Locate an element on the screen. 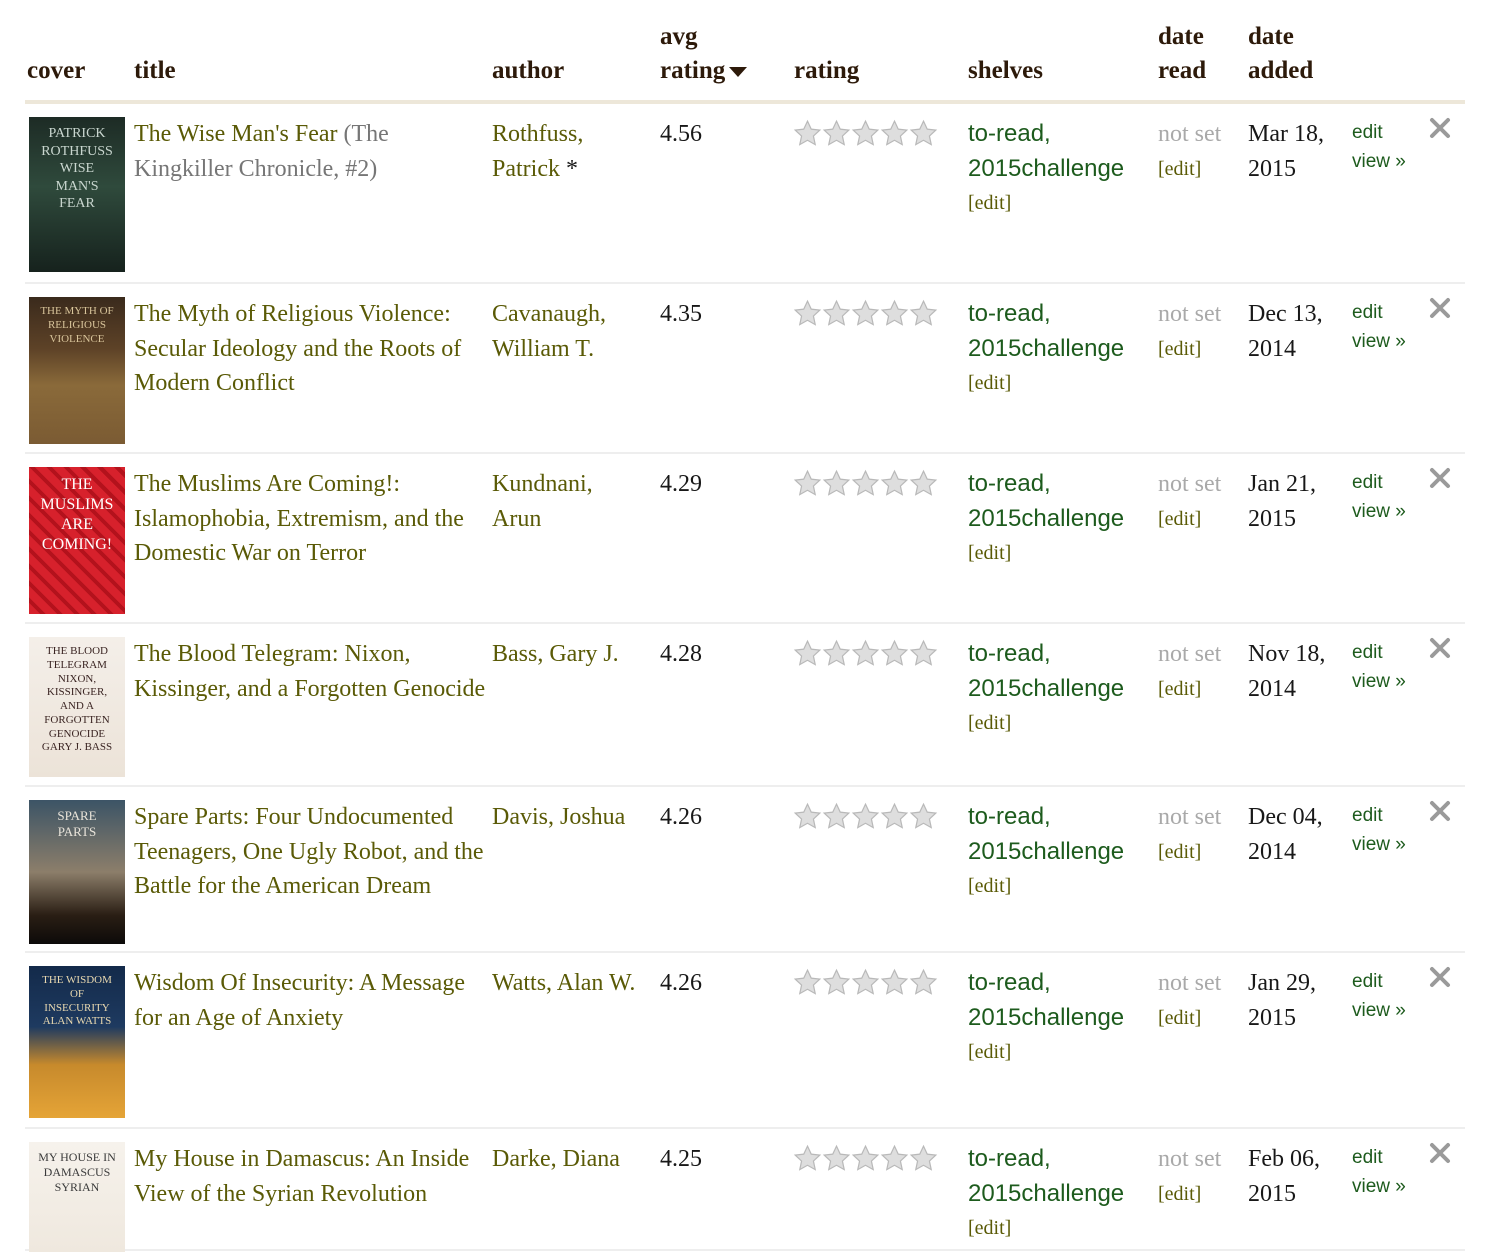  book-cover: THE MUSLIMS ARE COMING! is located at coordinates (77, 540).